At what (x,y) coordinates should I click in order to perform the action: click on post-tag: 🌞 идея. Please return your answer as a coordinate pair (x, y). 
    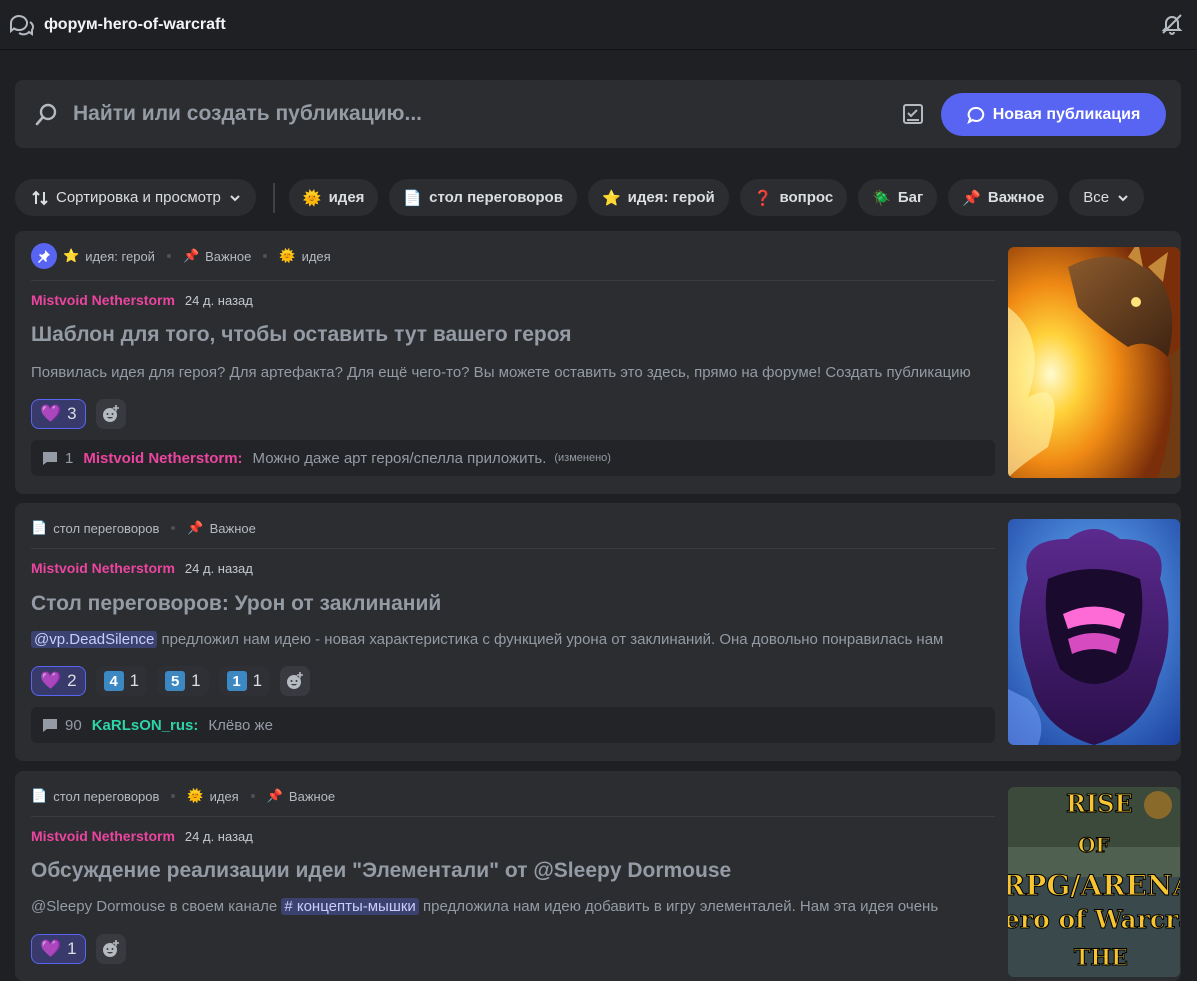
    Looking at the image, I should click on (304, 256).